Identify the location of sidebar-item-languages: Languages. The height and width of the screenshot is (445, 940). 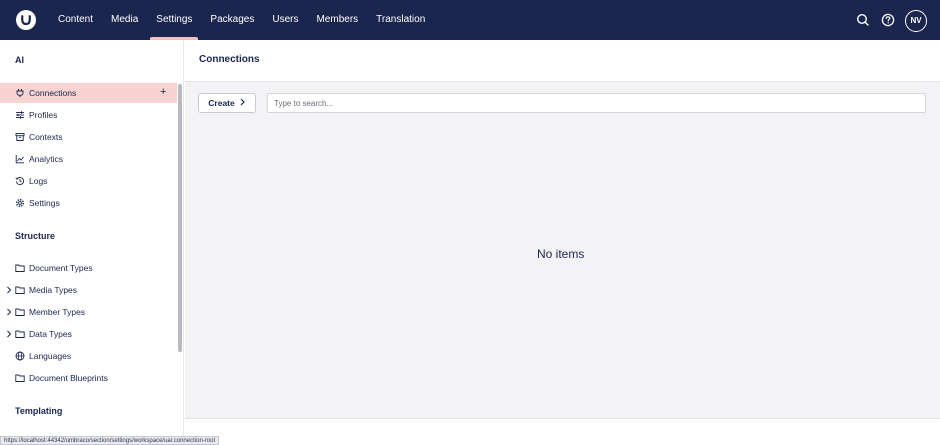
(88, 356).